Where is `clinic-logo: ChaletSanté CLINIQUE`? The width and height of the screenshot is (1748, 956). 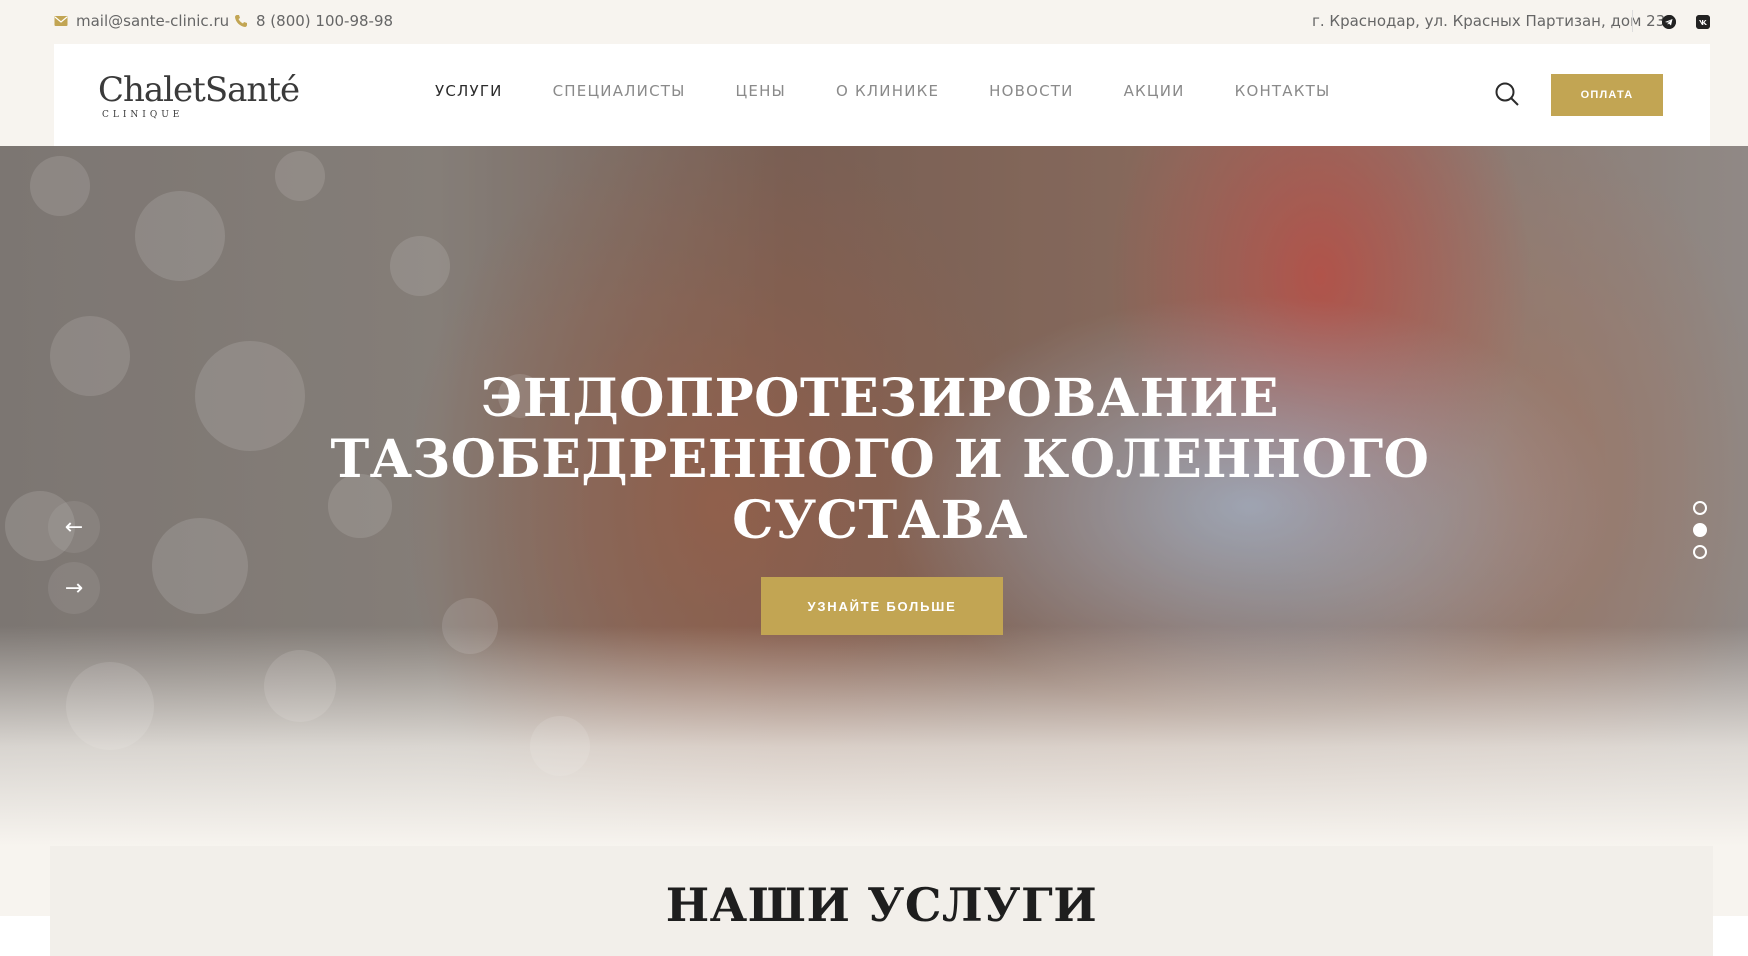
clinic-logo: ChaletSanté CLINIQUE is located at coordinates (199, 97).